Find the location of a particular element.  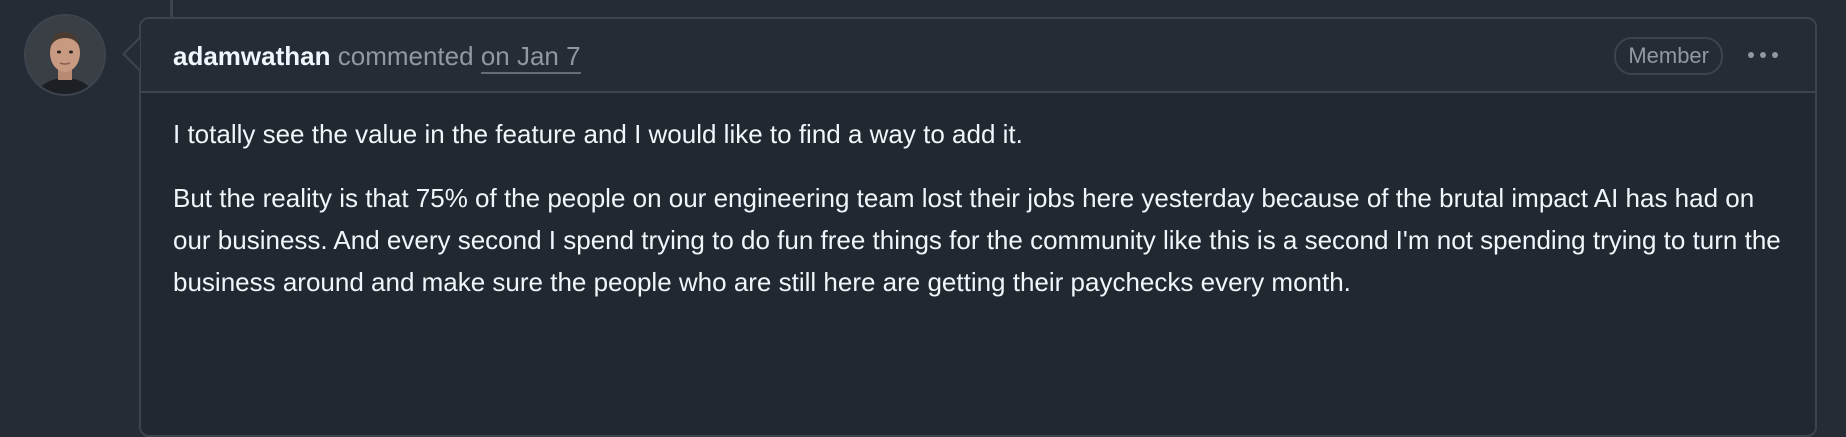

kebab-horizontal-icon is located at coordinates (1763, 55).